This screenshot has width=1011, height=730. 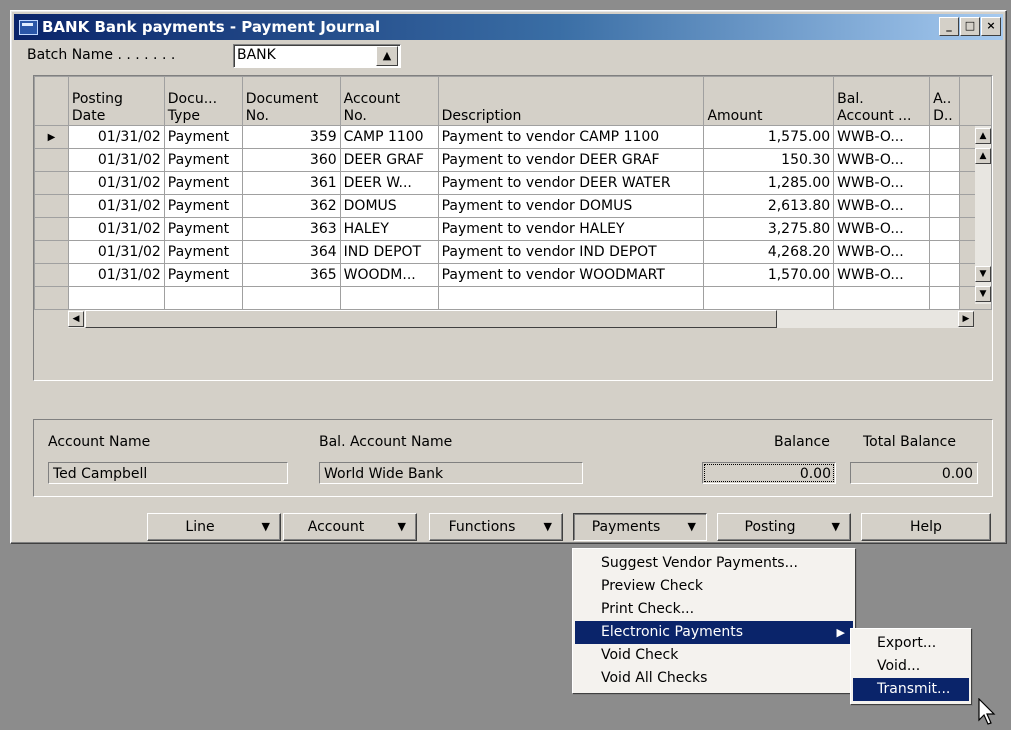 What do you see at coordinates (571, 252) in the screenshot?
I see `description-cell: Payment to vendor IND DEPOT` at bounding box center [571, 252].